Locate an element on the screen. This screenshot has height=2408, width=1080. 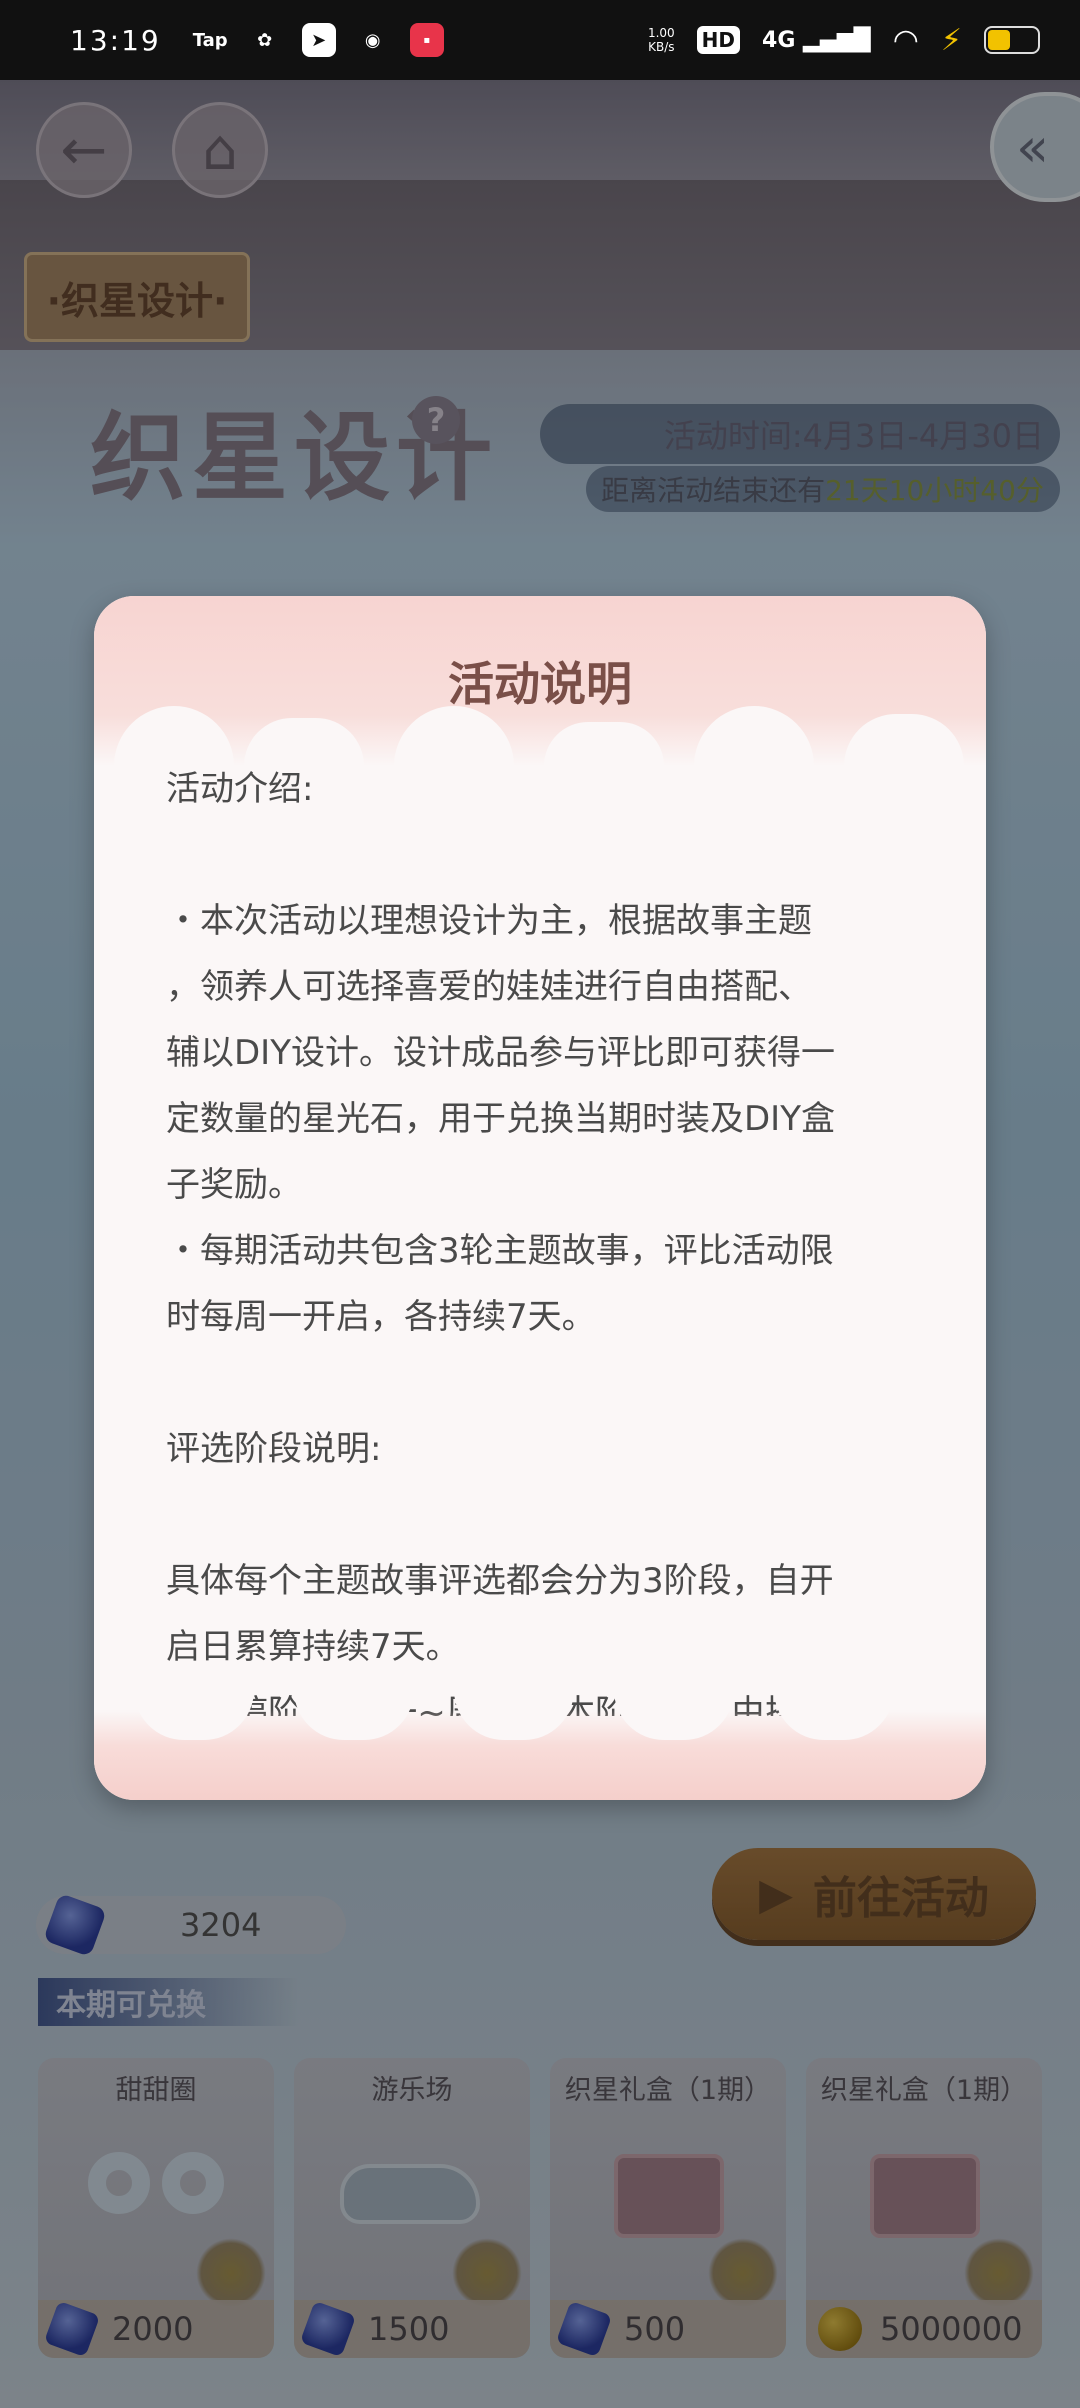
modal-line: ・每期活动共包含3轮主题故事，评比活动限 is located at coordinates (500, 1251).